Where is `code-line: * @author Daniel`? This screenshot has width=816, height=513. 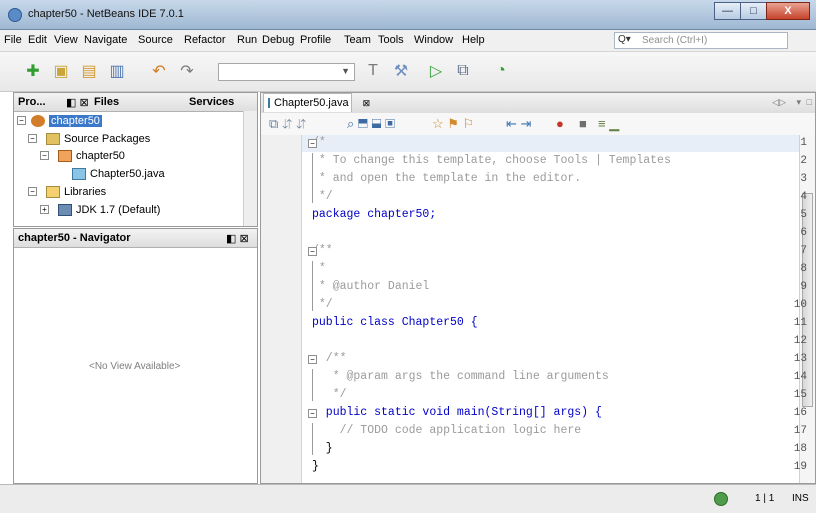 code-line: * @author Daniel is located at coordinates (370, 286).